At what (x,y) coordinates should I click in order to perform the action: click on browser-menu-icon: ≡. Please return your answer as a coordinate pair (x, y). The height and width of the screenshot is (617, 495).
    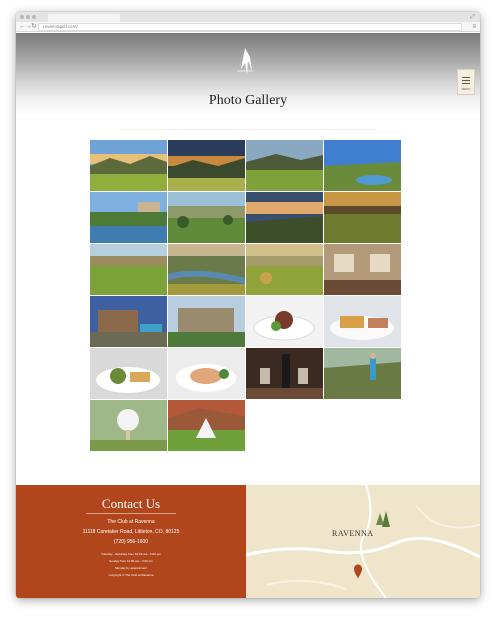
    Looking at the image, I should click on (474, 27).